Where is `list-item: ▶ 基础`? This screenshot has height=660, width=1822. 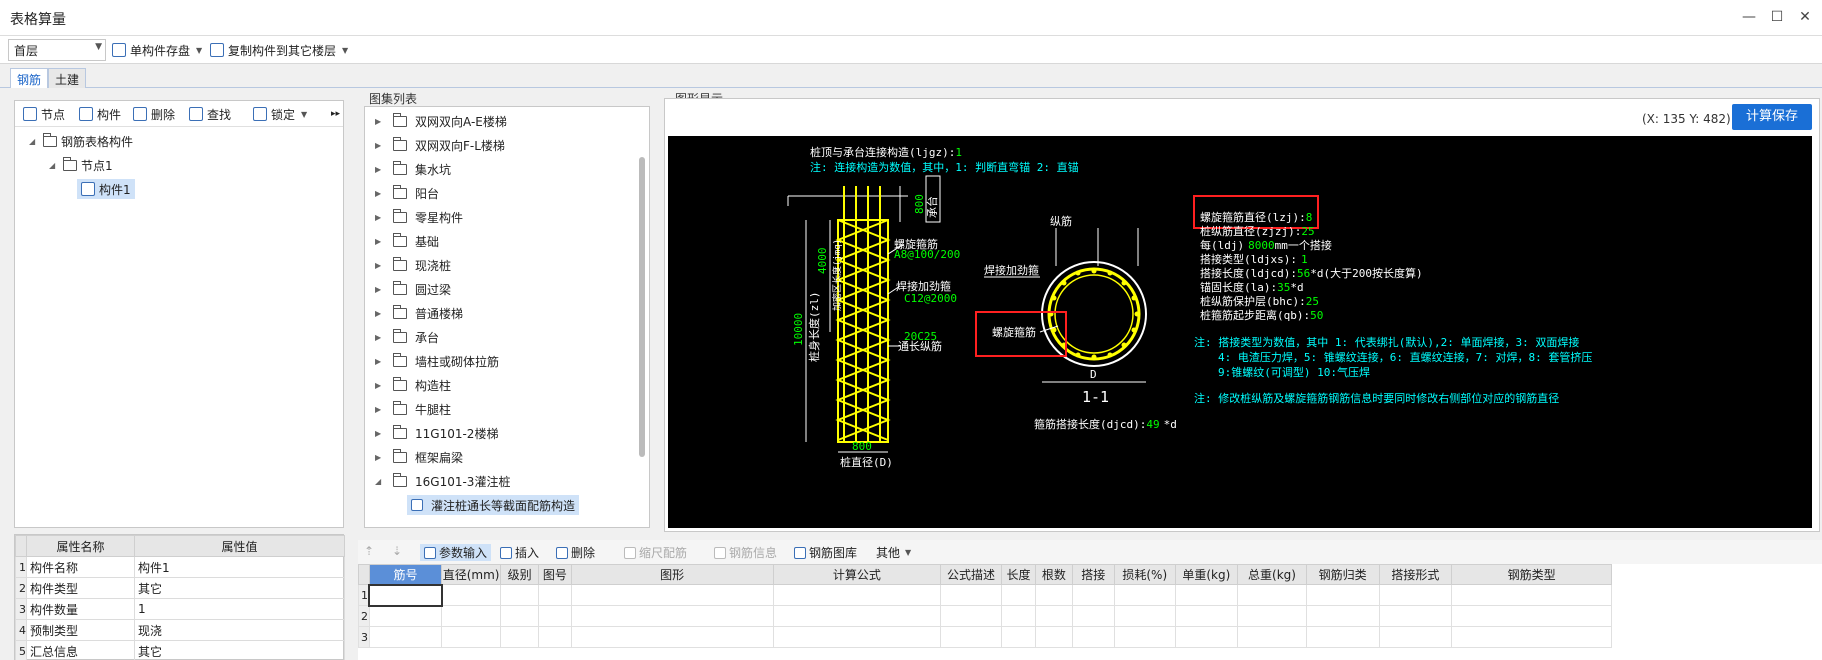
list-item: ▶ 基础 is located at coordinates (407, 241).